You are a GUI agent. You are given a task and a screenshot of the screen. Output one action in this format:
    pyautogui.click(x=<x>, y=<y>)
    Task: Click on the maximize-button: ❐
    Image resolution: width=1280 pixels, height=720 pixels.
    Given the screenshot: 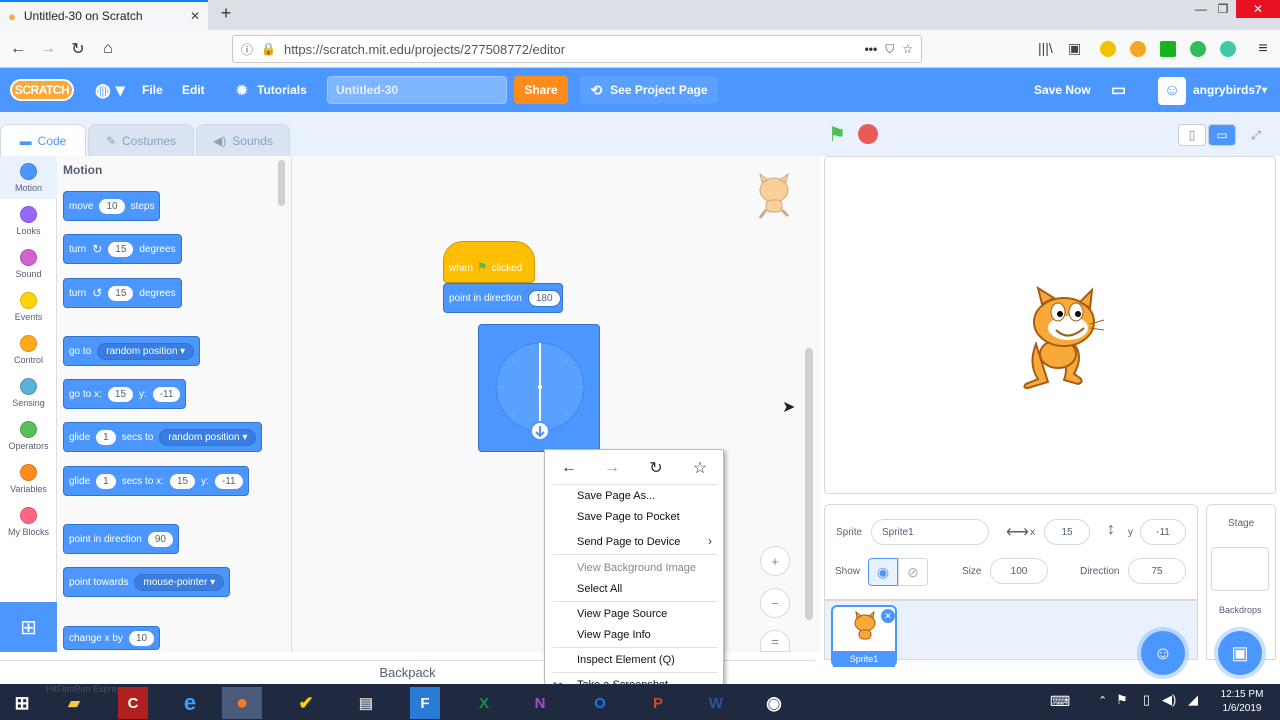 What is the action you would take?
    pyautogui.click(x=1223, y=9)
    